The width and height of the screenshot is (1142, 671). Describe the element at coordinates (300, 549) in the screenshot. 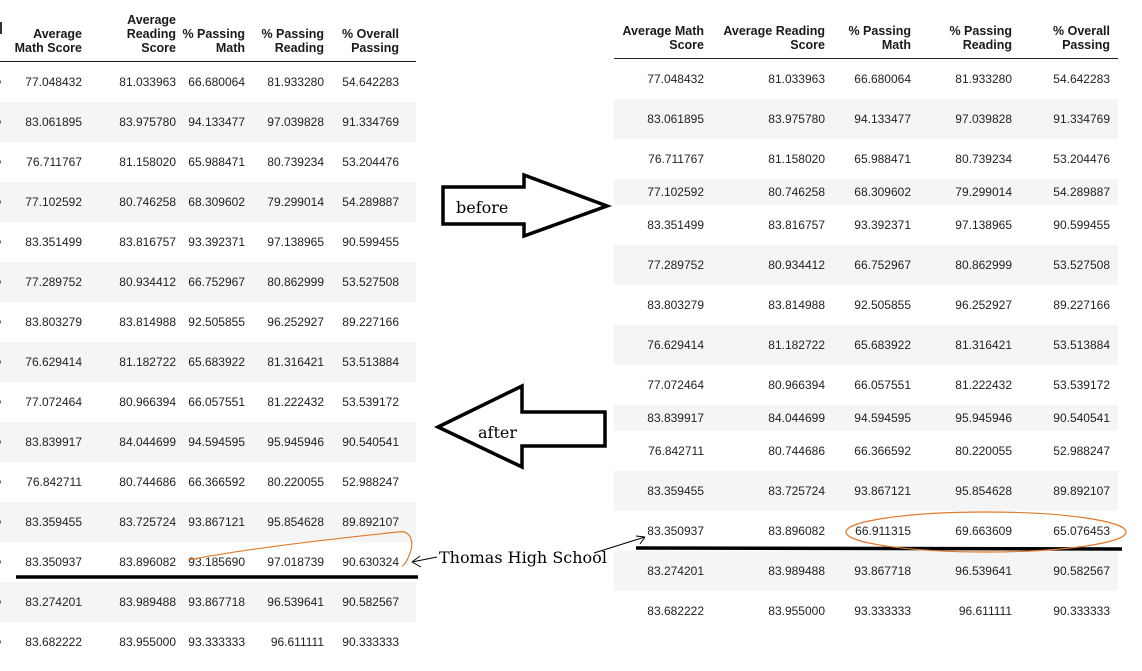

I see `left-row-highlight` at that location.